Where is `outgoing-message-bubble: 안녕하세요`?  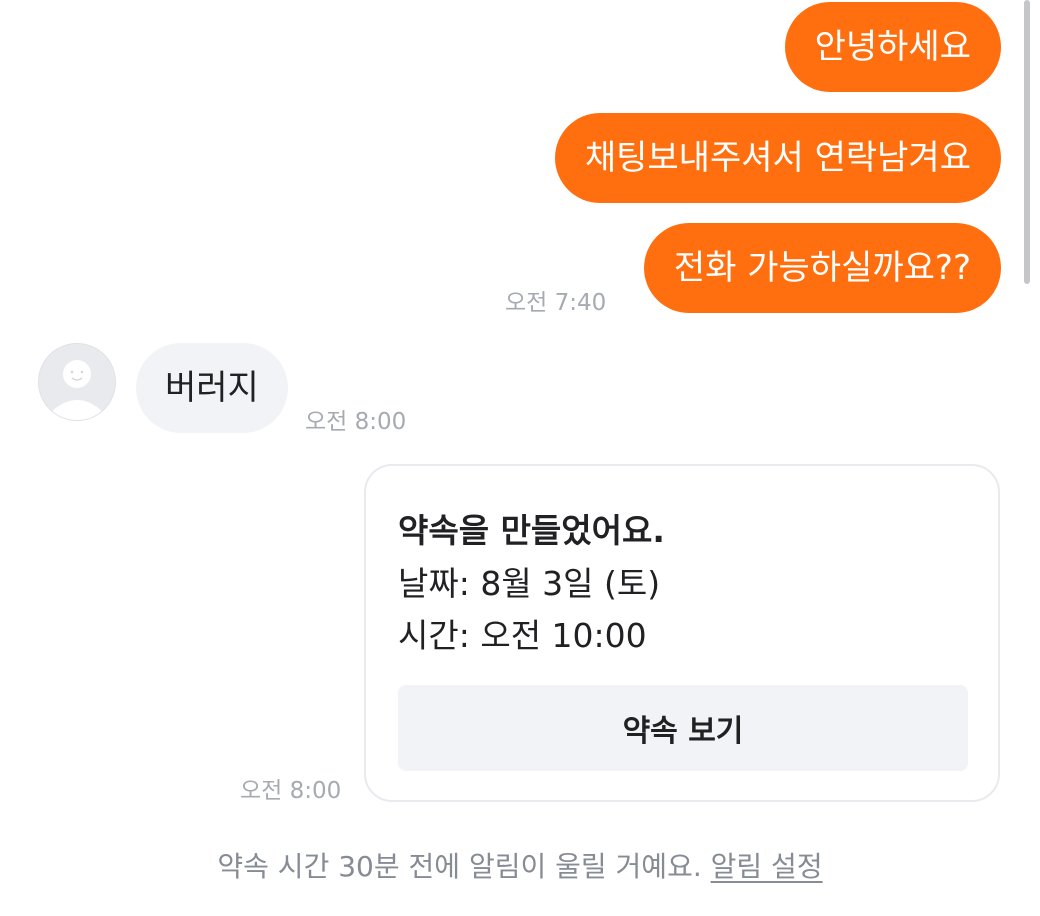 outgoing-message-bubble: 안녕하세요 is located at coordinates (892, 47).